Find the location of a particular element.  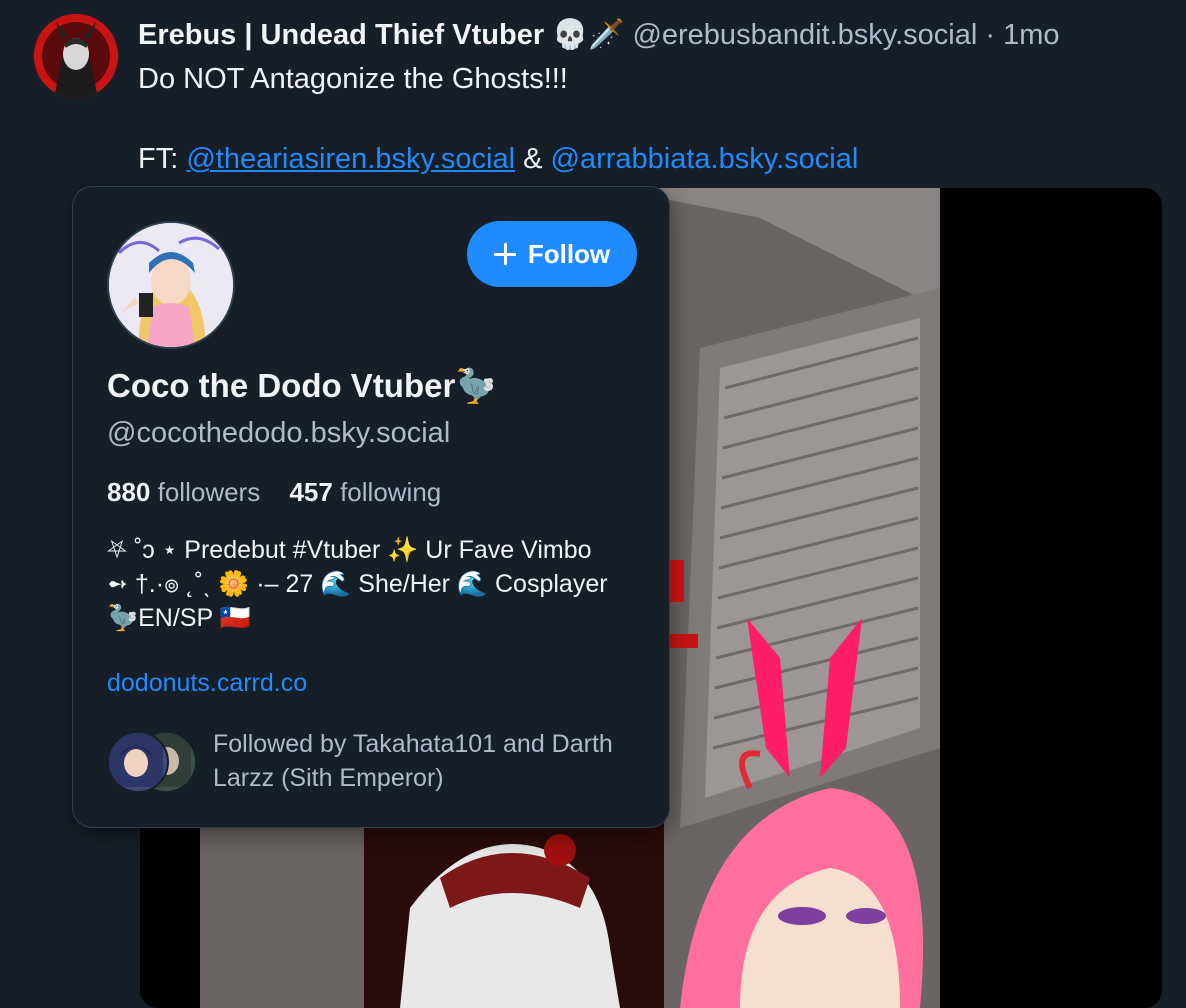

author-handle: @erebusbandit.bsky.social is located at coordinates (804, 35).